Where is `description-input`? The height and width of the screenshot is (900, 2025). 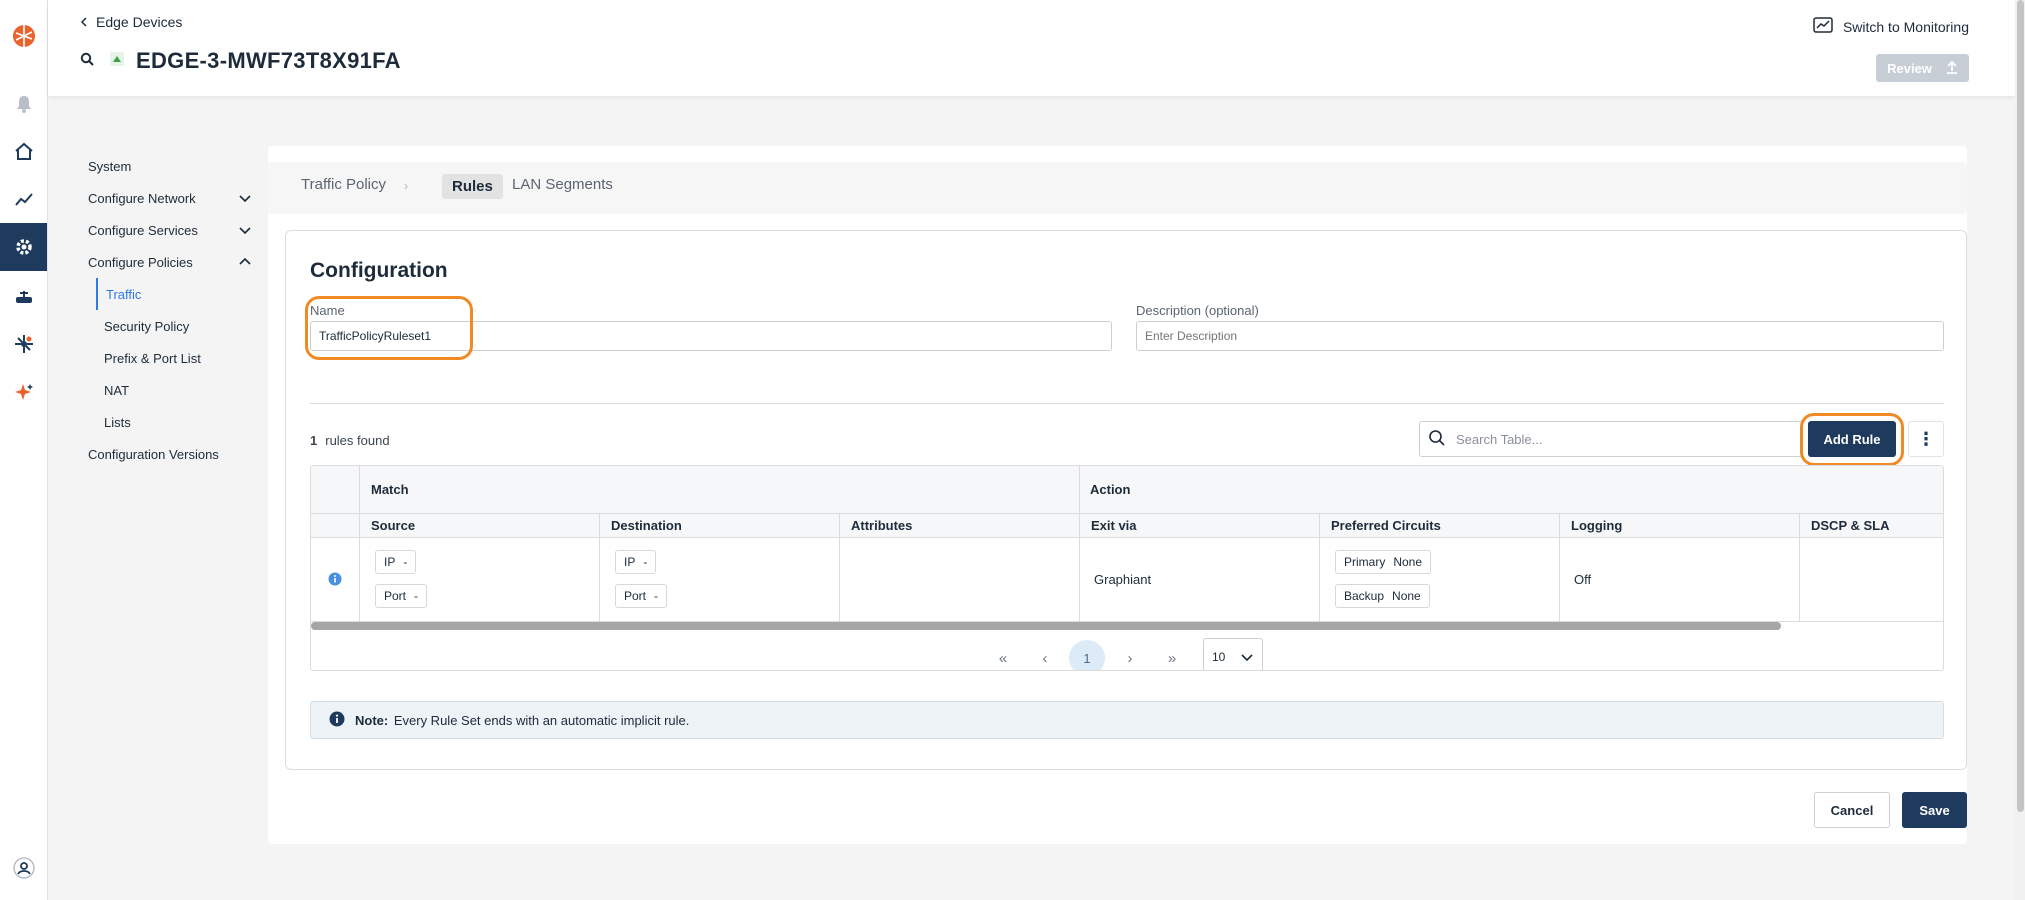 description-input is located at coordinates (1540, 336).